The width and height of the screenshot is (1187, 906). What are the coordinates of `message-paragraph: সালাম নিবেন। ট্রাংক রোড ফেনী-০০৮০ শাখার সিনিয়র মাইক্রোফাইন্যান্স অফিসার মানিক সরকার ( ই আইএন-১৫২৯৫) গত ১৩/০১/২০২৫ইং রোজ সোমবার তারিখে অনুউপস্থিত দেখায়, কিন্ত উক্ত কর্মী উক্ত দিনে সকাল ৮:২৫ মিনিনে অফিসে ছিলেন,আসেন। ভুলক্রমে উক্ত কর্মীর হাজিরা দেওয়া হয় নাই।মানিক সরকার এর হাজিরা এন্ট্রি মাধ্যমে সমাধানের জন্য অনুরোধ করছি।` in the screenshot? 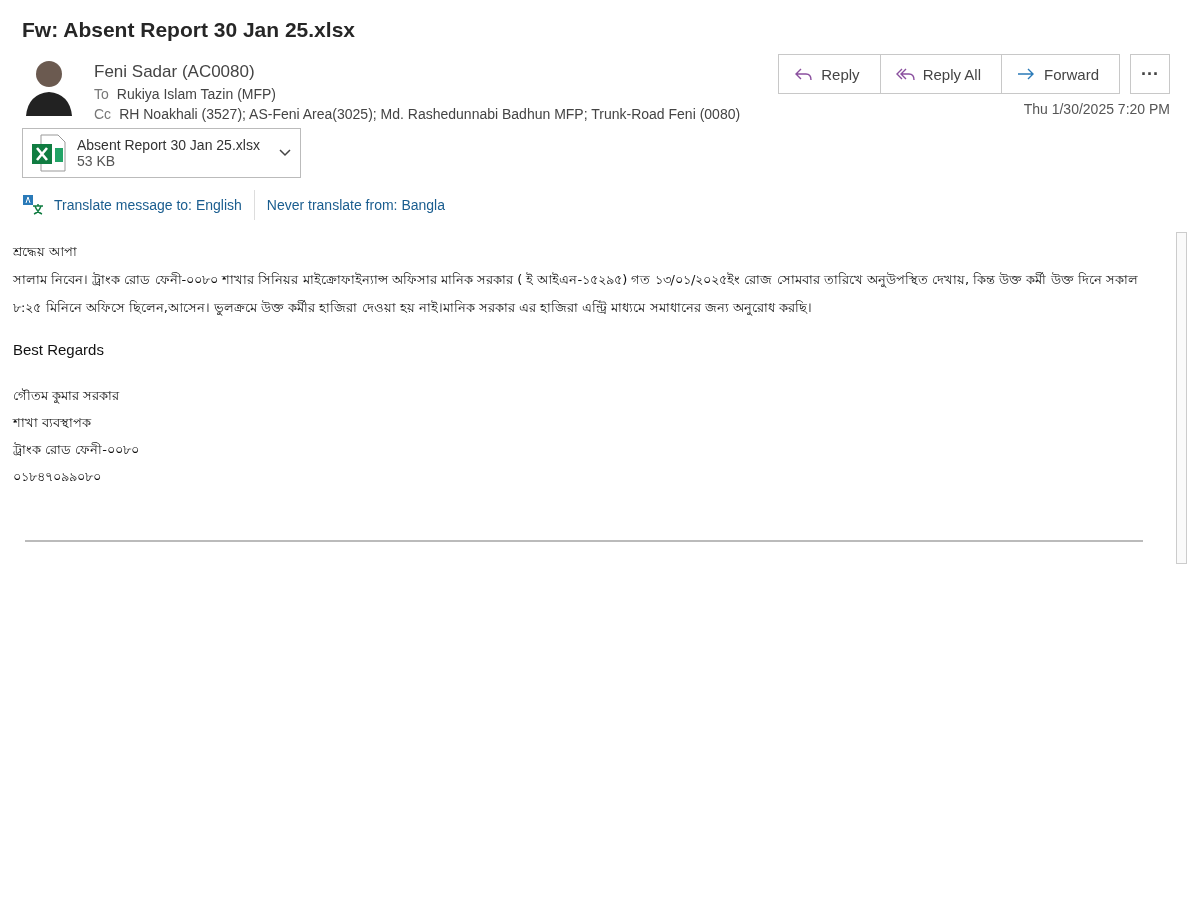 It's located at (576, 294).